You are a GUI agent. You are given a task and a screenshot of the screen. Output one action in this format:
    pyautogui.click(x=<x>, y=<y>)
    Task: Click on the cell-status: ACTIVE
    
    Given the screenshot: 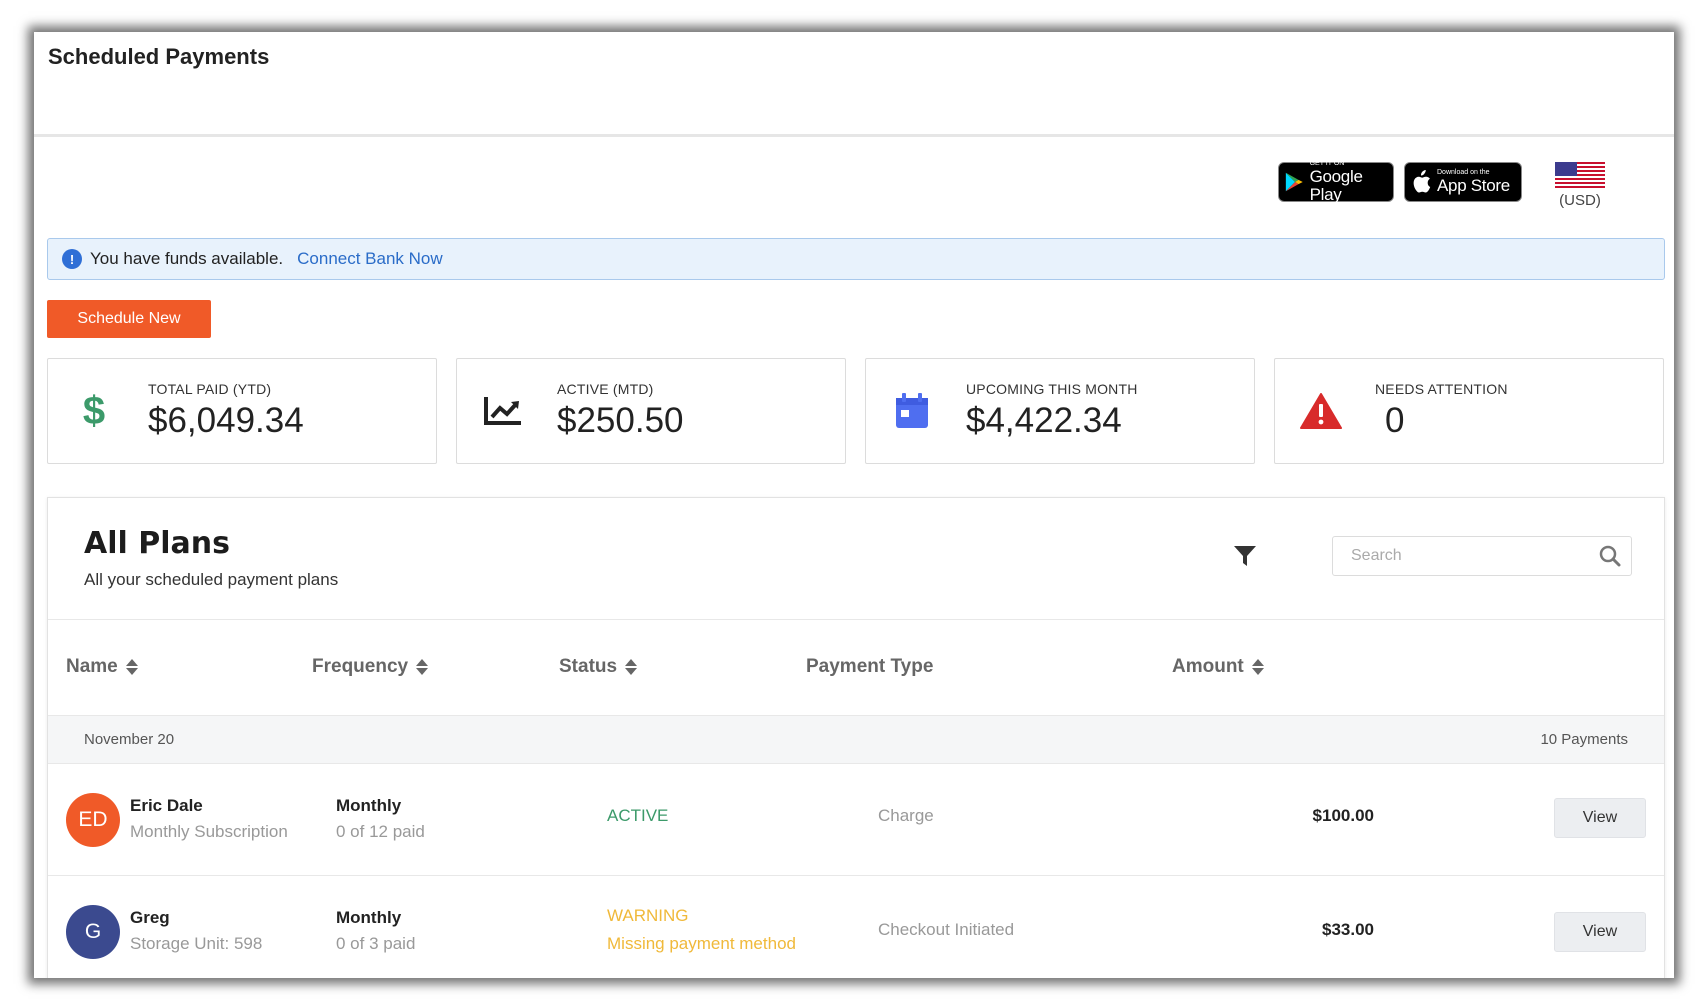 What is the action you would take?
    pyautogui.click(x=637, y=816)
    